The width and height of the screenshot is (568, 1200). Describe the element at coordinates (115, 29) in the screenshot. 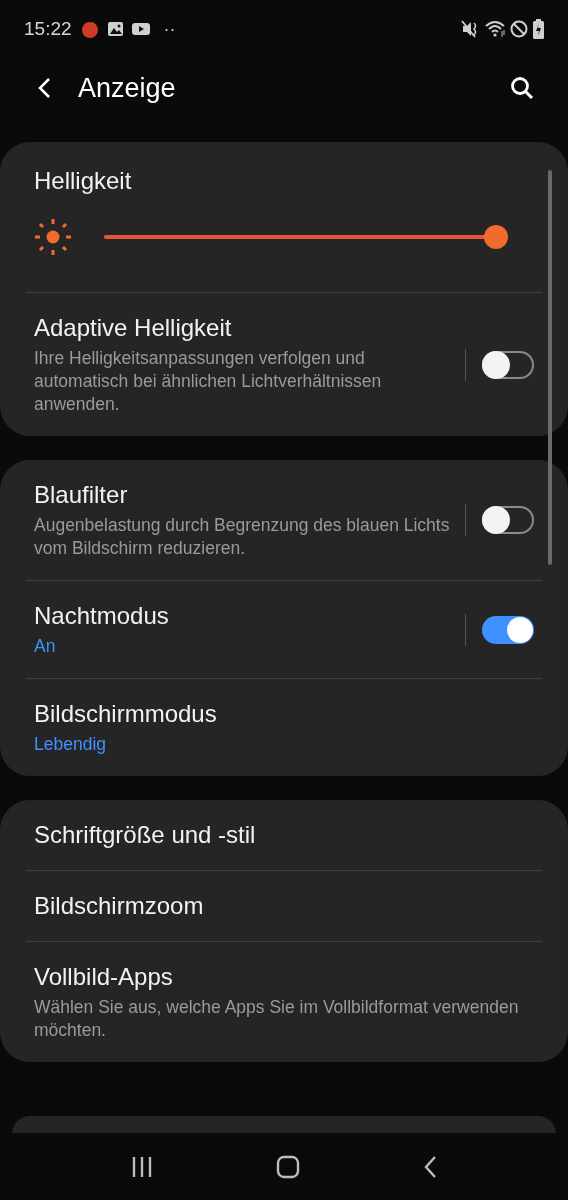

I see `image-icon` at that location.